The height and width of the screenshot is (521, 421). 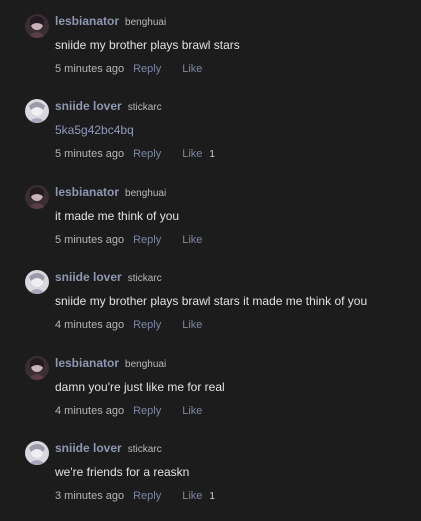 I want to click on comment-actions: 5 minutes ago Reply Like 1, so click(x=135, y=154).